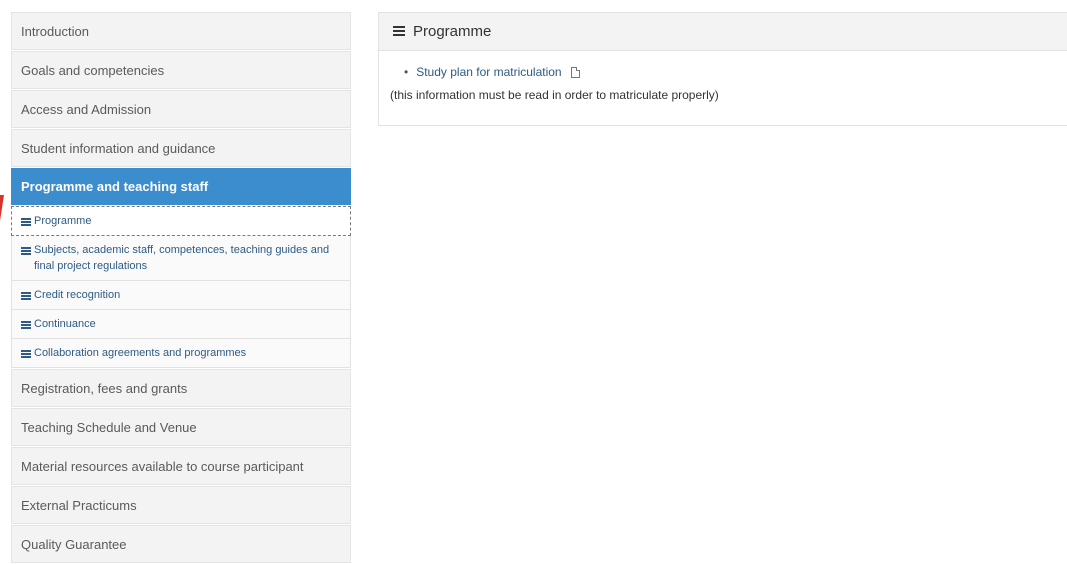 Image resolution: width=1067 pixels, height=564 pixels. What do you see at coordinates (2, 208) in the screenshot?
I see `edge-marker` at bounding box center [2, 208].